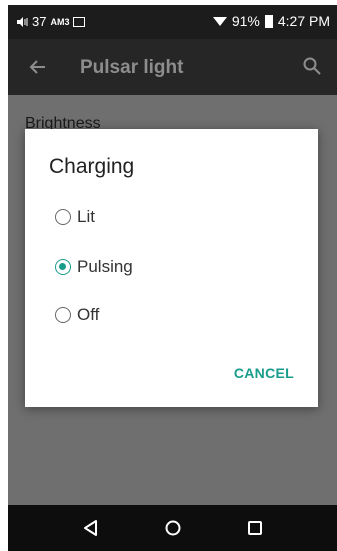 This screenshot has width=337, height=551. Describe the element at coordinates (268, 21) in the screenshot. I see `battery-icon` at that location.